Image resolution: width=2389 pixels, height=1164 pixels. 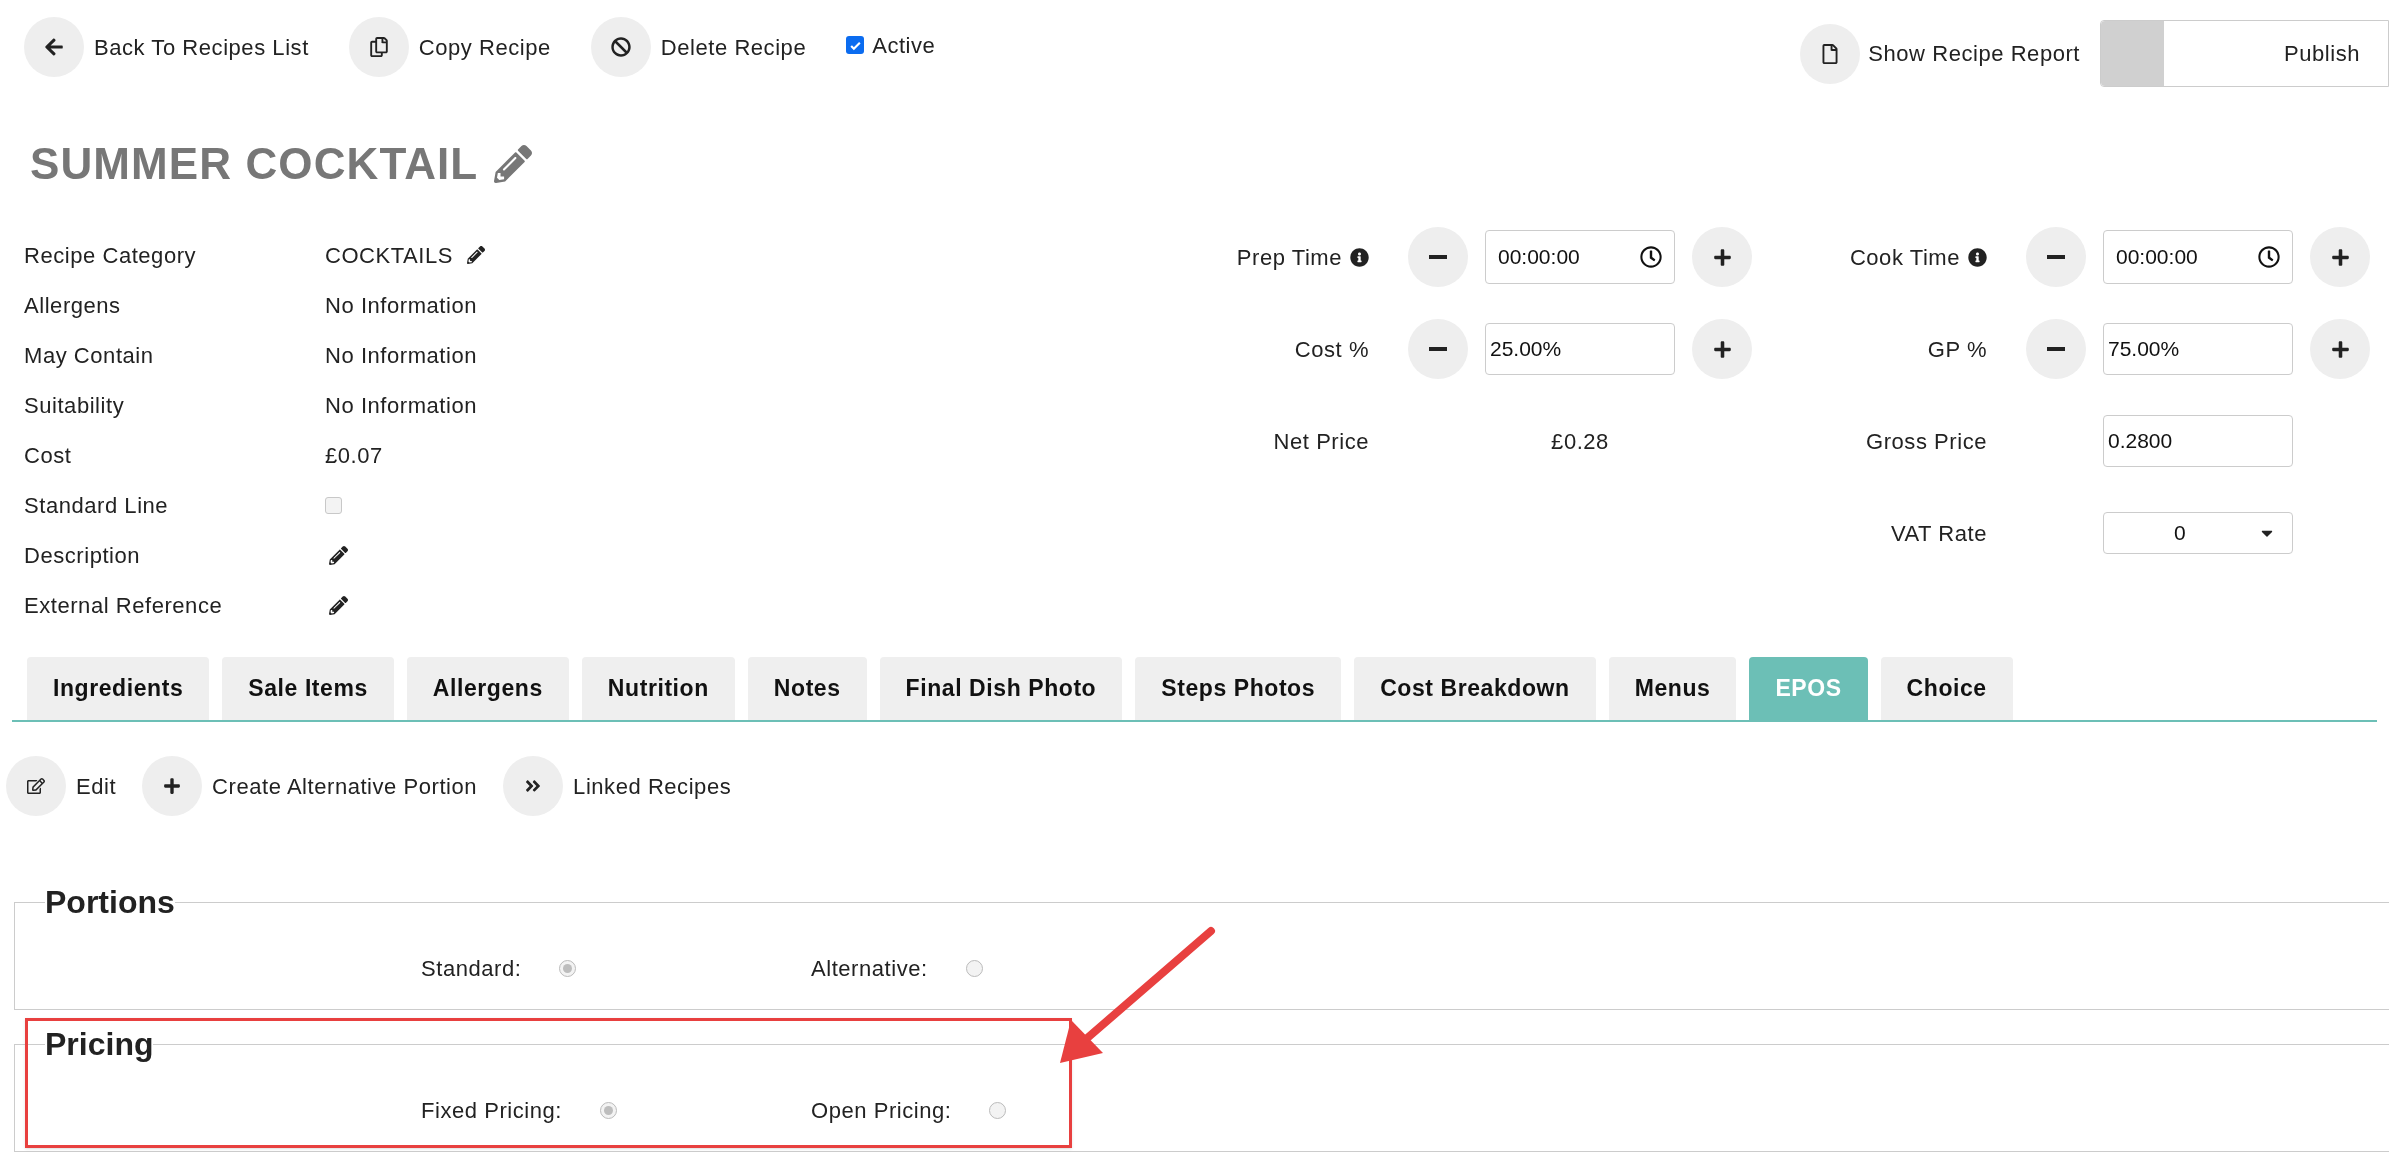 I want to click on input-field: 75.00%, so click(x=2198, y=349).